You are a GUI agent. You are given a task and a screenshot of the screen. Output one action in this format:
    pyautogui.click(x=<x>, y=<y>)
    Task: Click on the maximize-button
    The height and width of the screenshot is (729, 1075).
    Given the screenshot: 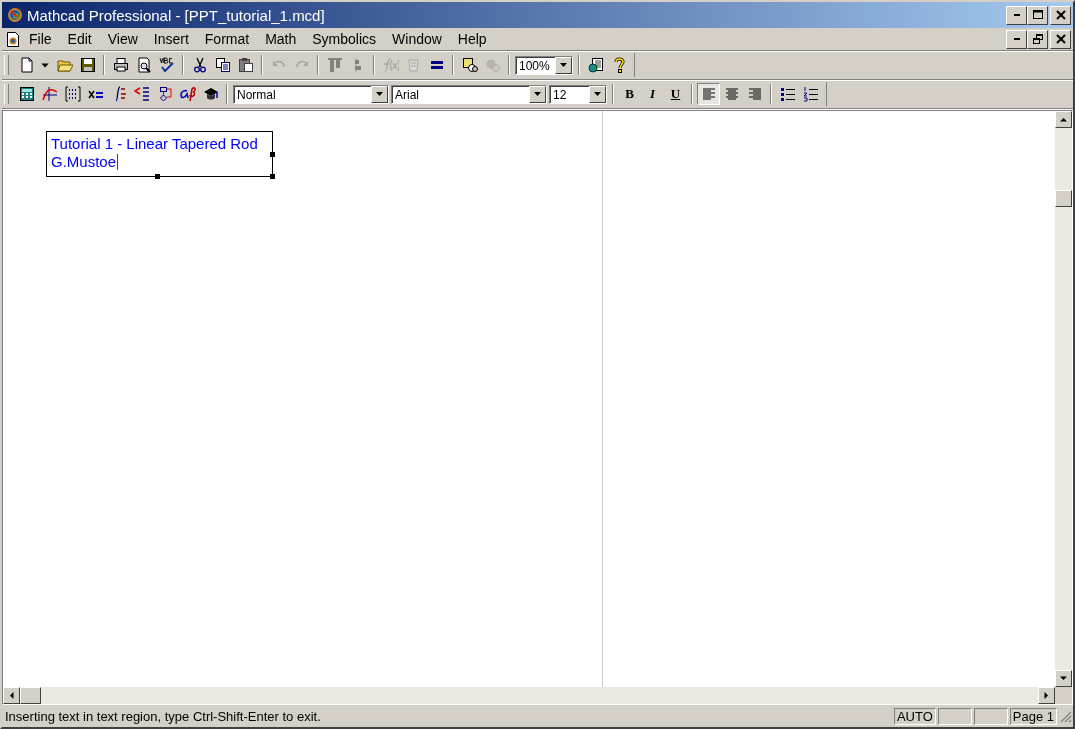 What is the action you would take?
    pyautogui.click(x=1037, y=15)
    